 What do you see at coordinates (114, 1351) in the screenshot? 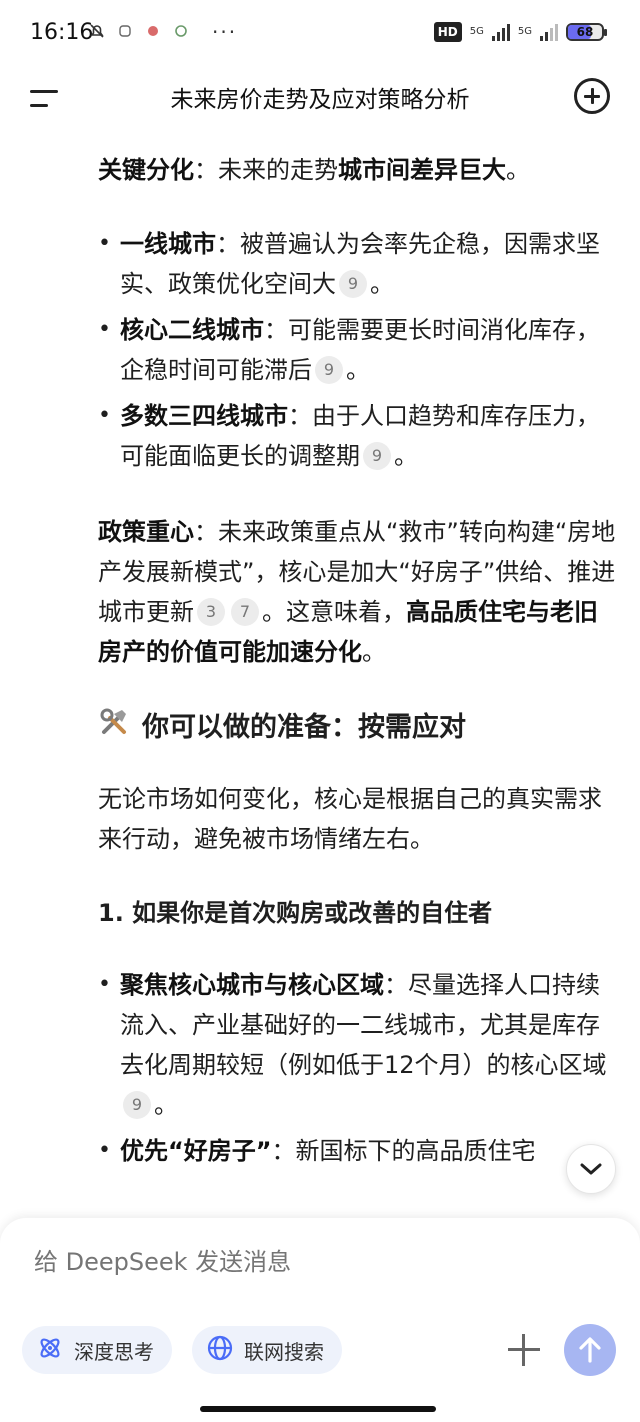
I see `deep-think-label: 深度思考` at bounding box center [114, 1351].